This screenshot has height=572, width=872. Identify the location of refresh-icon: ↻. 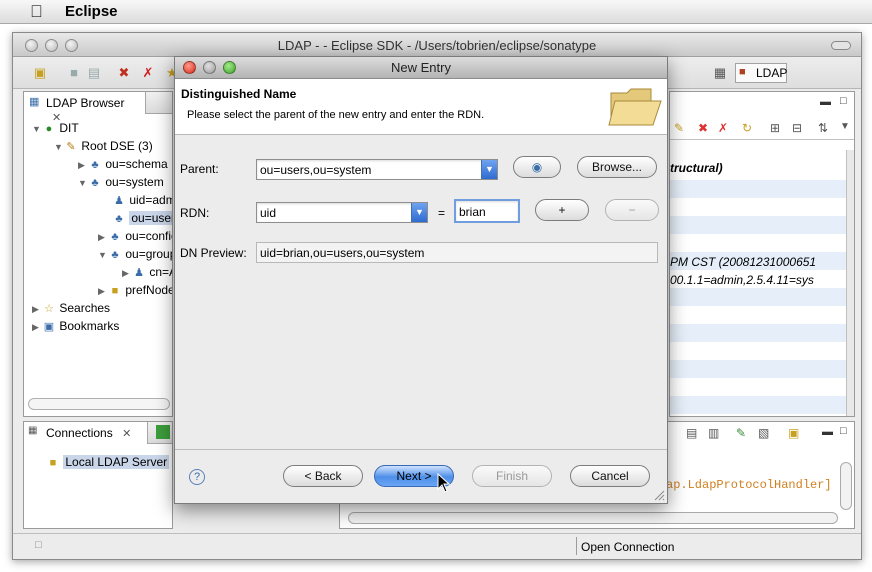
(747, 128).